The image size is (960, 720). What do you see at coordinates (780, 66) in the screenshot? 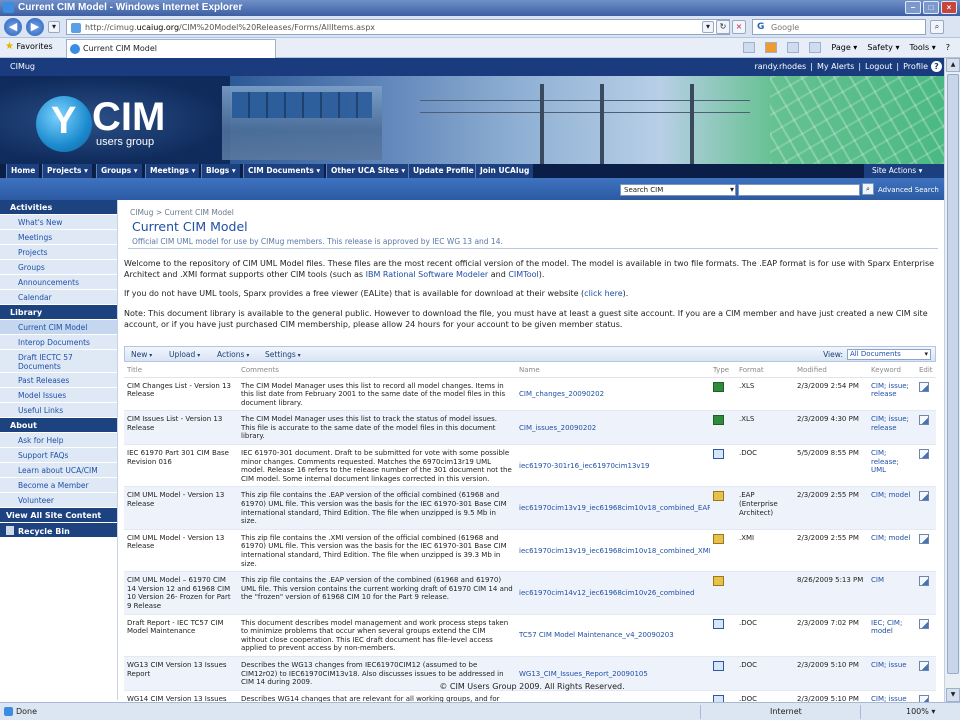
I see `user-name: randy.rhodes` at bounding box center [780, 66].